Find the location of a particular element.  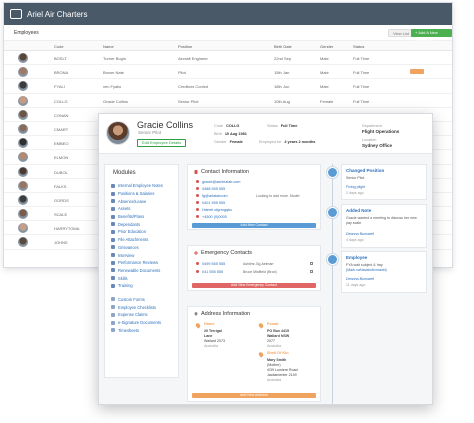

cell-gender: Male is located at coordinates (324, 87).